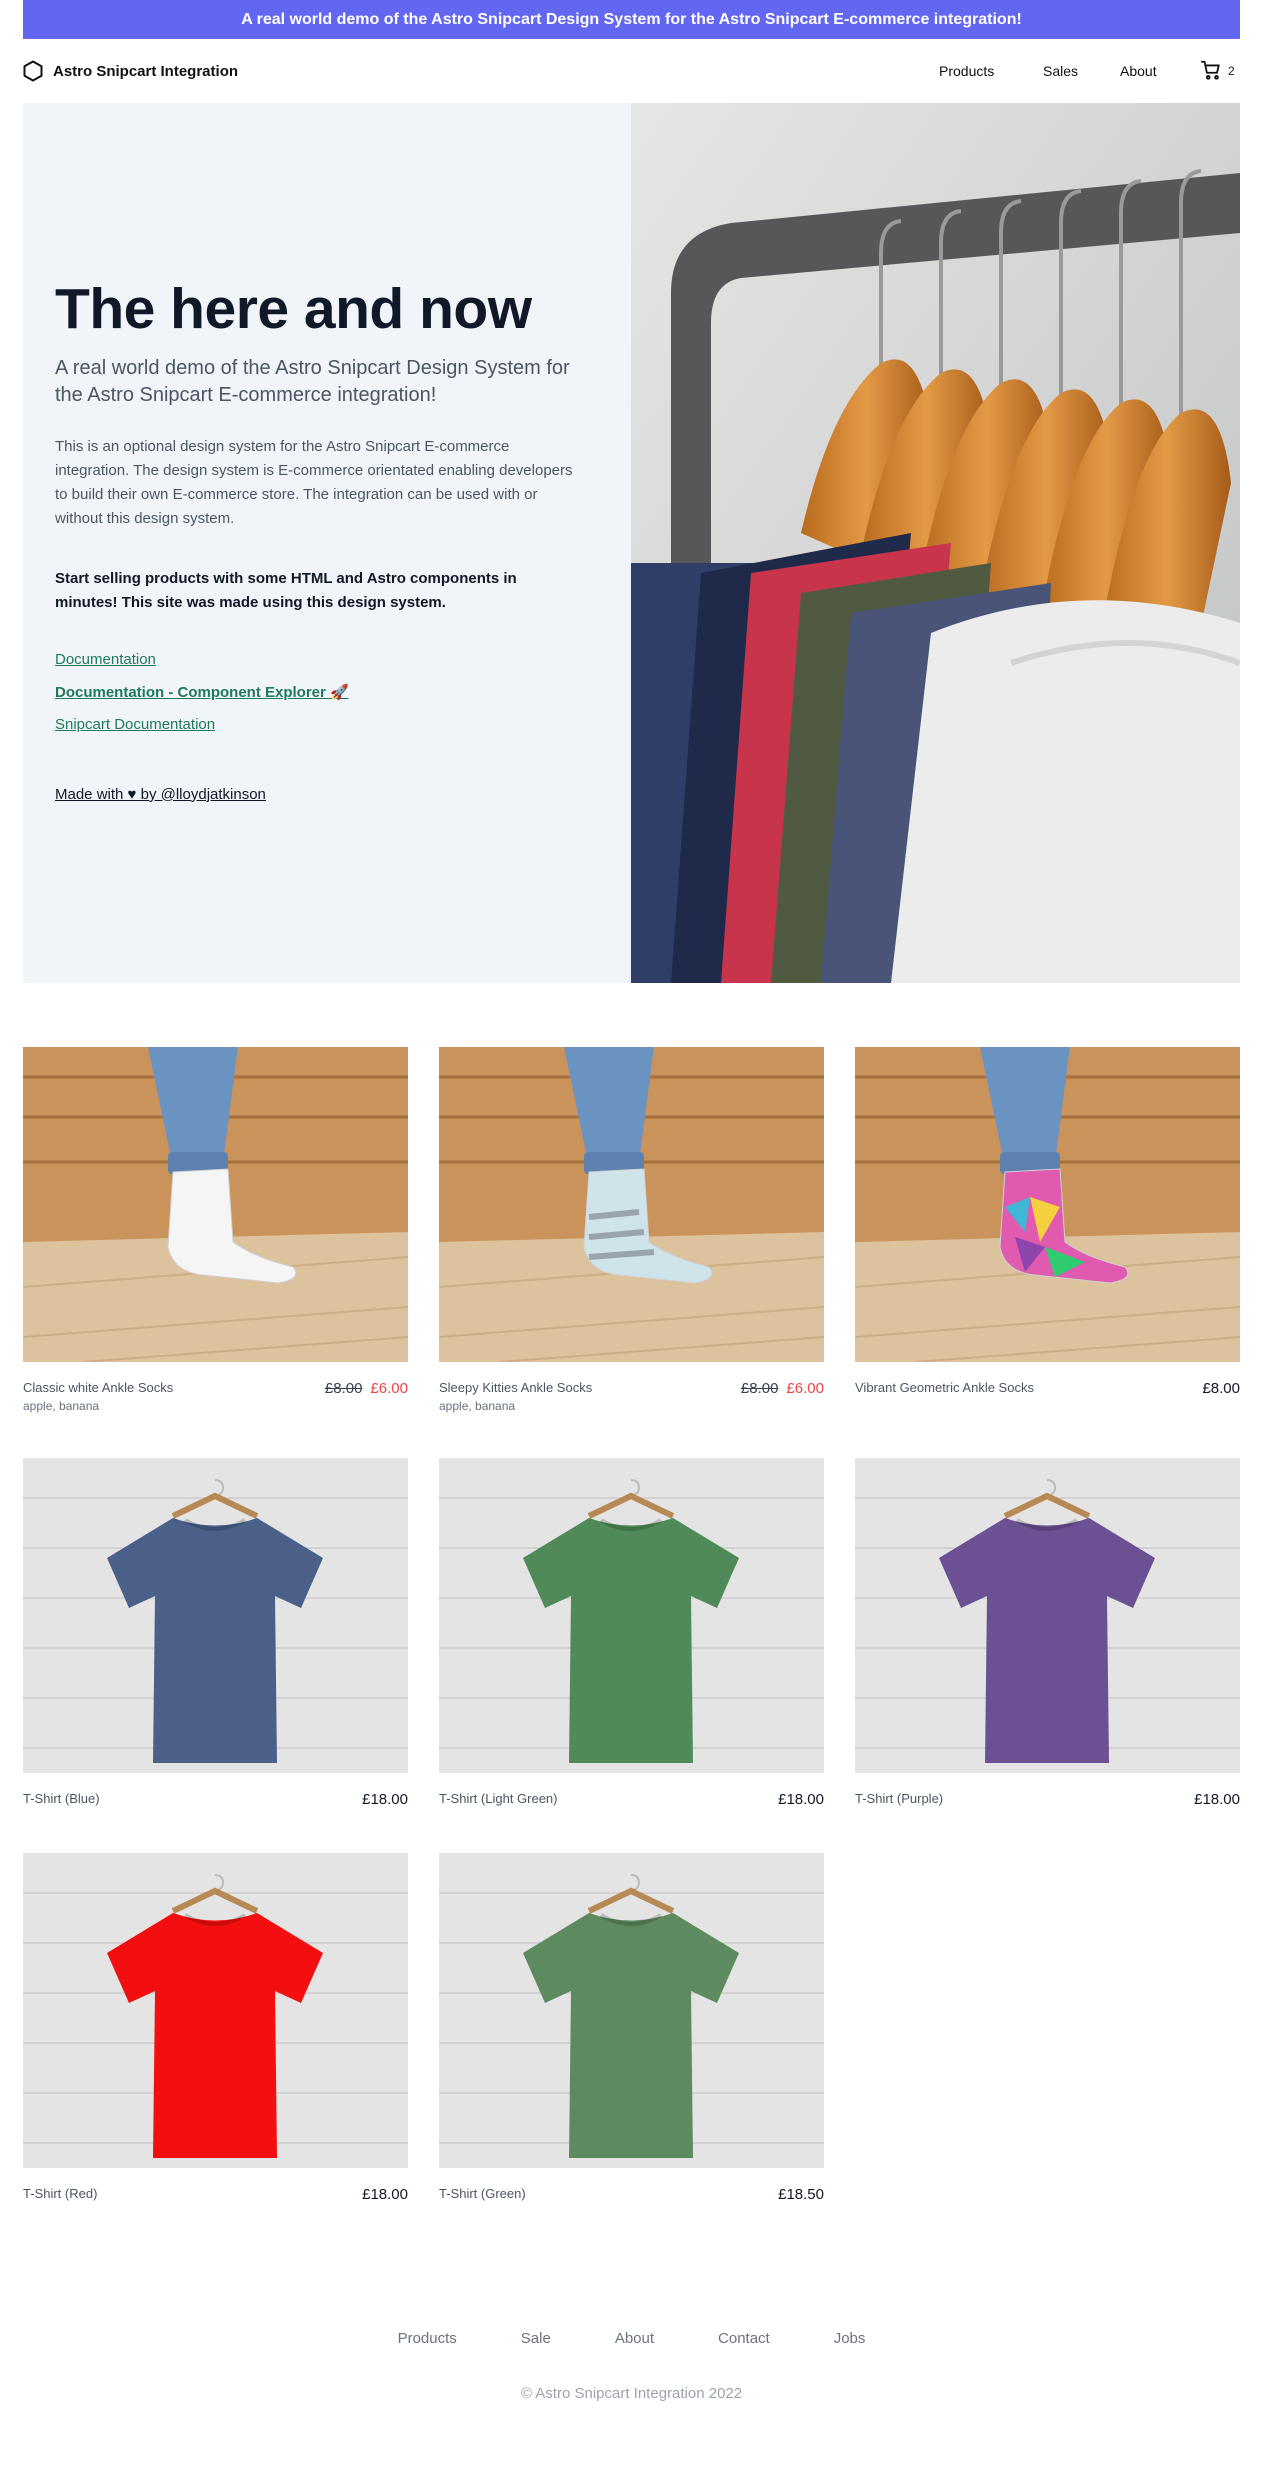 This screenshot has height=2492, width=1263. I want to click on footer-links: Products Sale About Contact Jobs, so click(631, 2338).